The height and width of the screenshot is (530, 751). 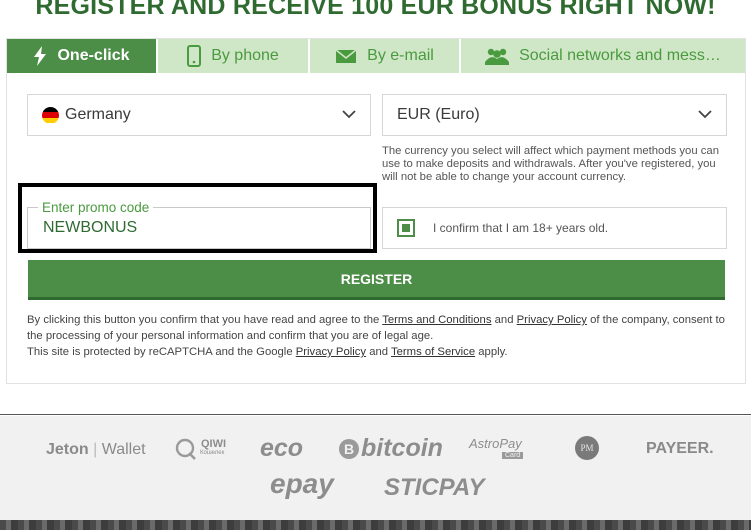 I want to click on epay-logo: epay, so click(x=302, y=483).